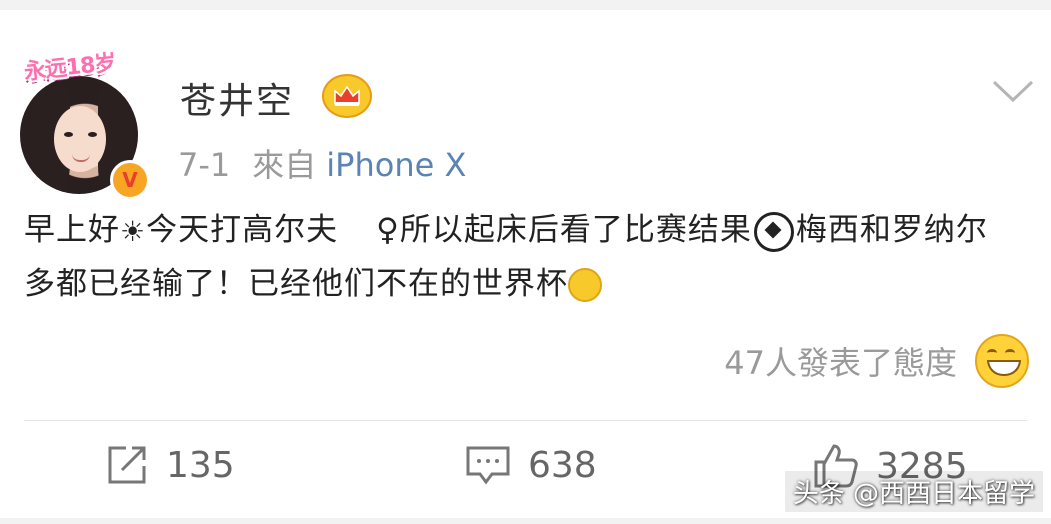 This screenshot has width=1051, height=524. I want to click on username: 苍井空, so click(237, 98).